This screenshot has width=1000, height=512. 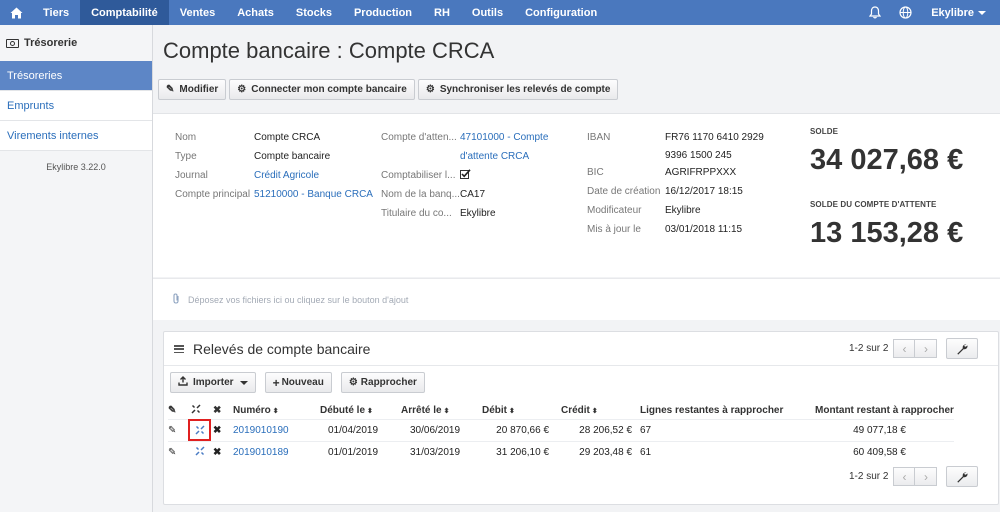 I want to click on iban-line-1: FR76 1170 6410 2929, so click(x=714, y=137).